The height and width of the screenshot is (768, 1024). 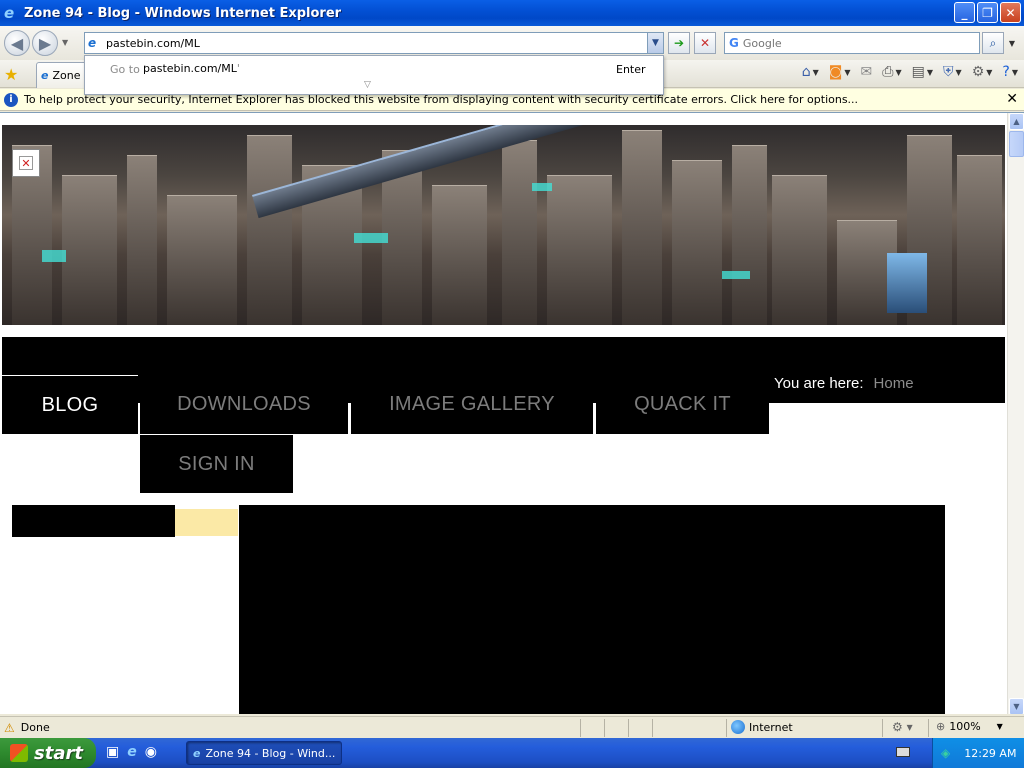 I want to click on maximize-button: ❐, so click(x=987, y=12).